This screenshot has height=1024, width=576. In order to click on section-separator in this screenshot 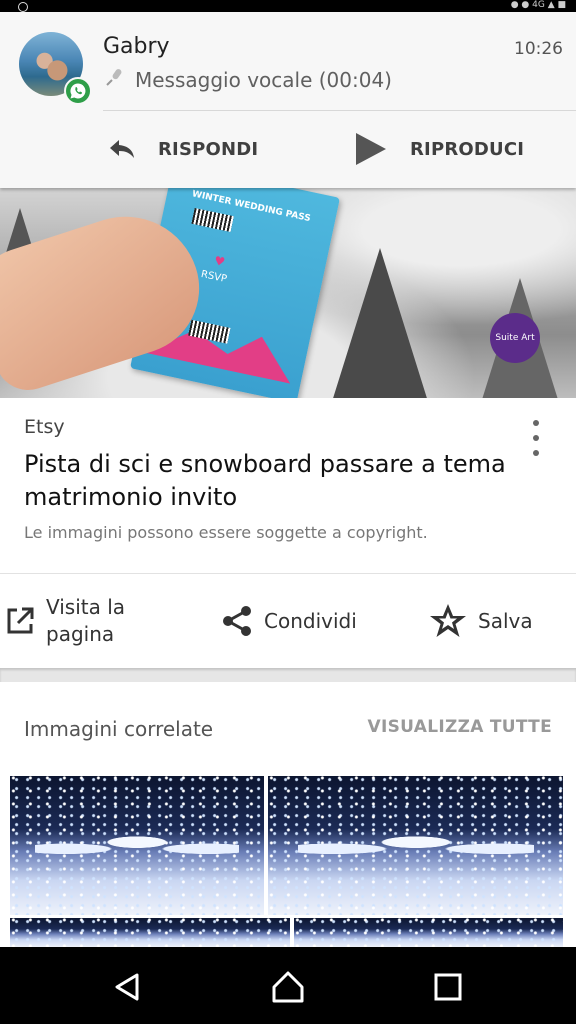, I will do `click(288, 675)`.